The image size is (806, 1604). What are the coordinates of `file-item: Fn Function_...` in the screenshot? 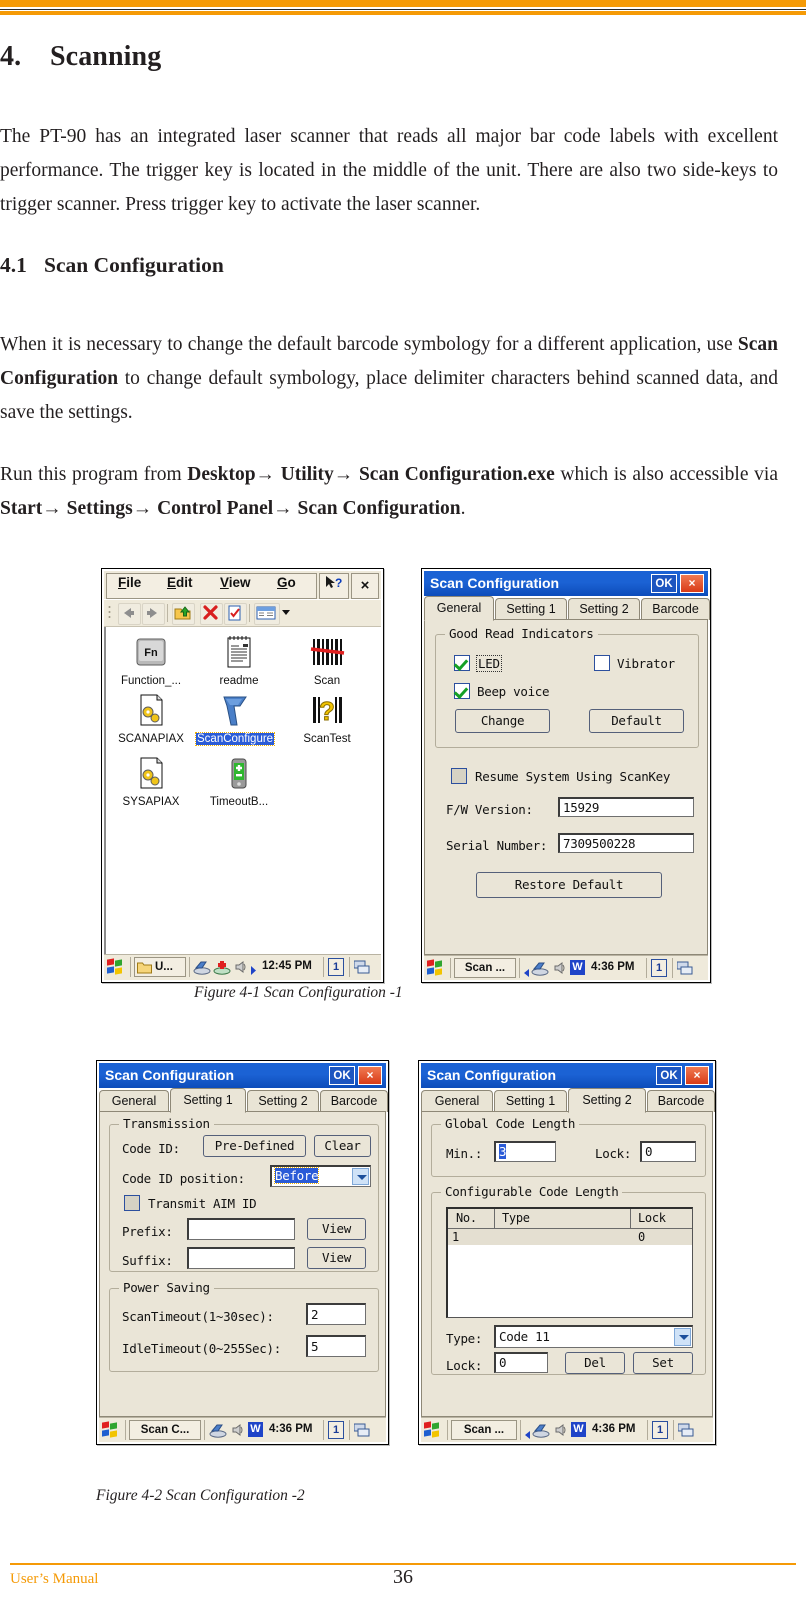 It's located at (151, 660).